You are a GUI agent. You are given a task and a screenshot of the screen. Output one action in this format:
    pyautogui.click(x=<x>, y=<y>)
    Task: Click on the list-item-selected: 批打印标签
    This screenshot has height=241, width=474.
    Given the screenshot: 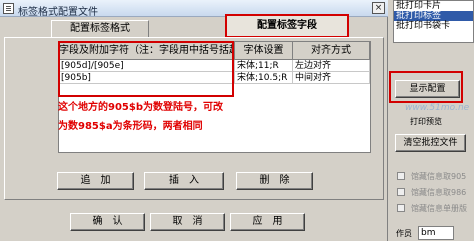 What is the action you would take?
    pyautogui.click(x=433, y=16)
    